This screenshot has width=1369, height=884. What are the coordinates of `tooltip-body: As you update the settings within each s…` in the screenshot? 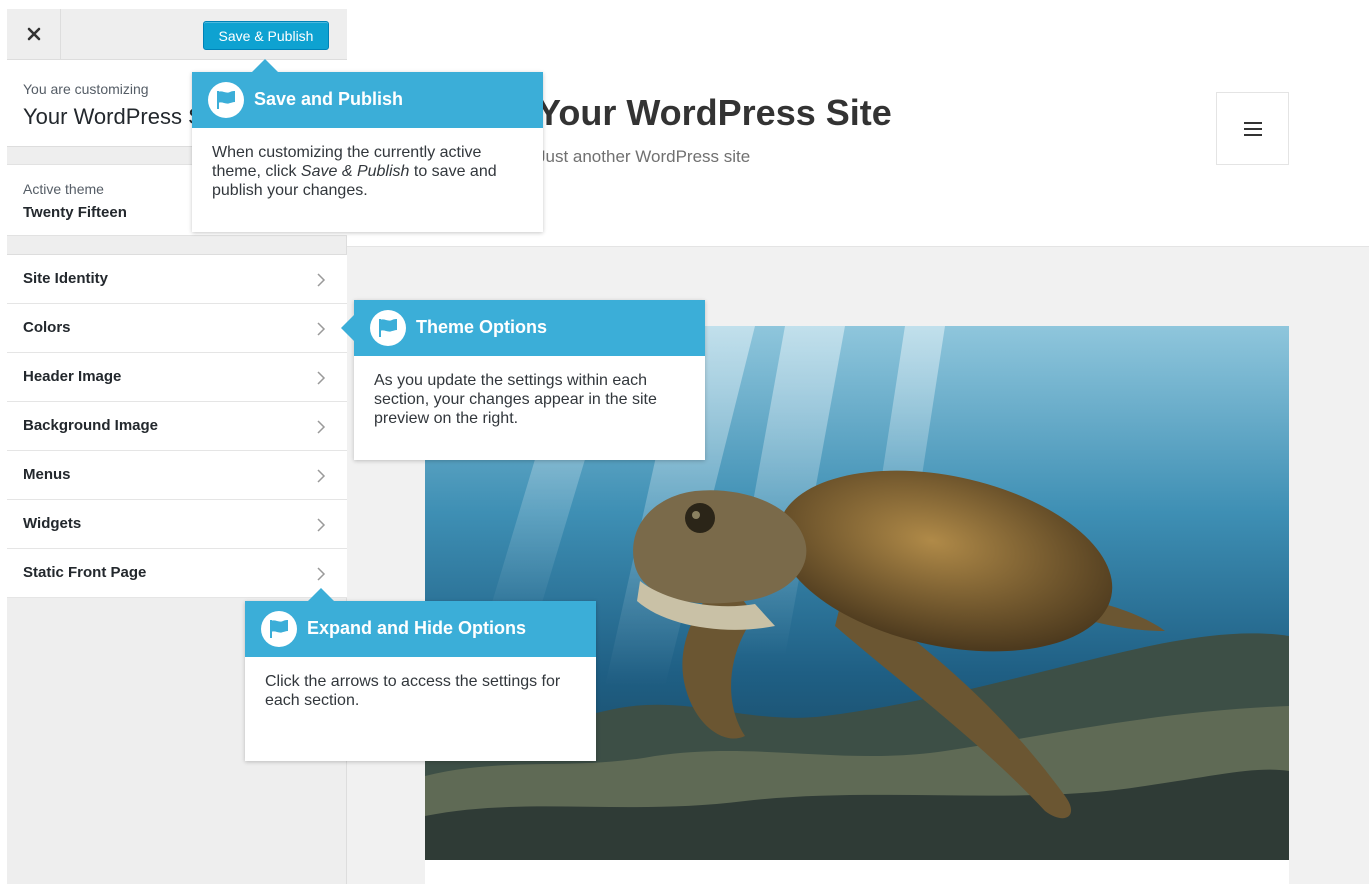 It's located at (515, 399).